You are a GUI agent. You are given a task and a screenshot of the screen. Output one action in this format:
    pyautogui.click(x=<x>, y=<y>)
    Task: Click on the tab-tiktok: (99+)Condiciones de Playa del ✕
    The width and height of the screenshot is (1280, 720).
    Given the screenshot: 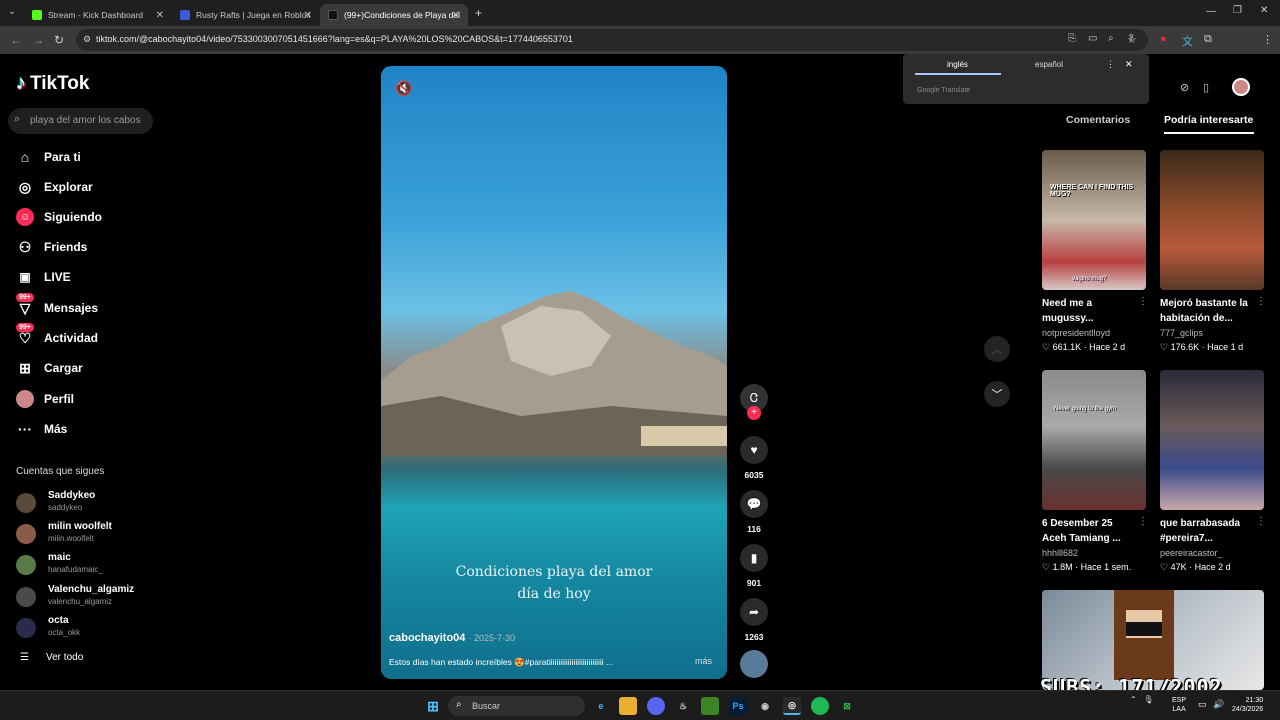 What is the action you would take?
    pyautogui.click(x=394, y=15)
    